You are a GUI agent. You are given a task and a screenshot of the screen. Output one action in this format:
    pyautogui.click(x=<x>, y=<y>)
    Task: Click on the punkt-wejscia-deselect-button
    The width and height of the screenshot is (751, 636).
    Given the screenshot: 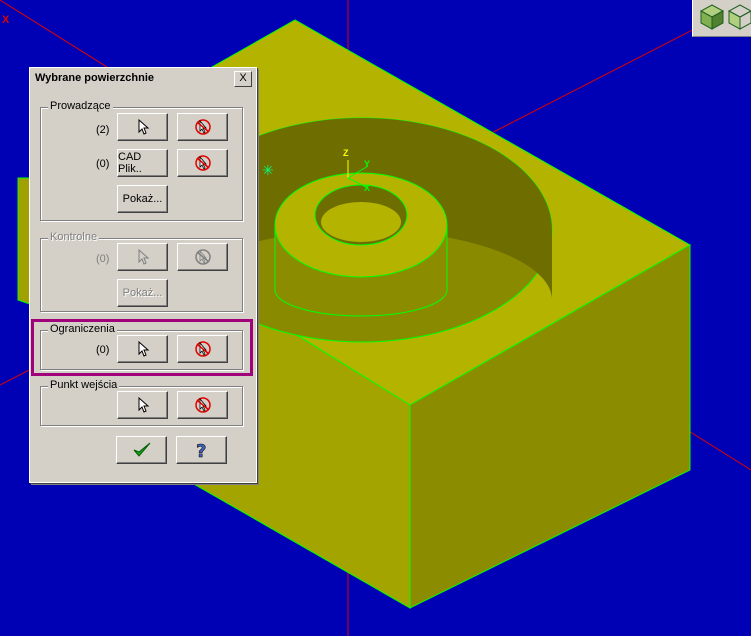 What is the action you would take?
    pyautogui.click(x=202, y=405)
    